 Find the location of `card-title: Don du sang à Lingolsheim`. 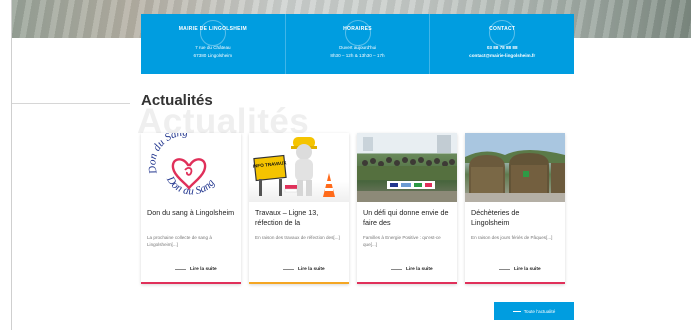

card-title: Don du sang à Lingolsheim is located at coordinates (191, 218).